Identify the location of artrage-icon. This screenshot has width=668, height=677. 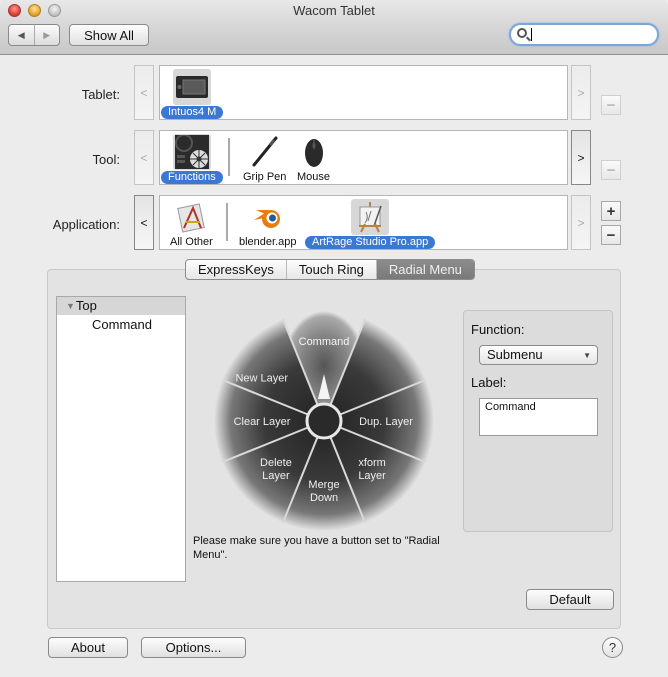
(370, 217).